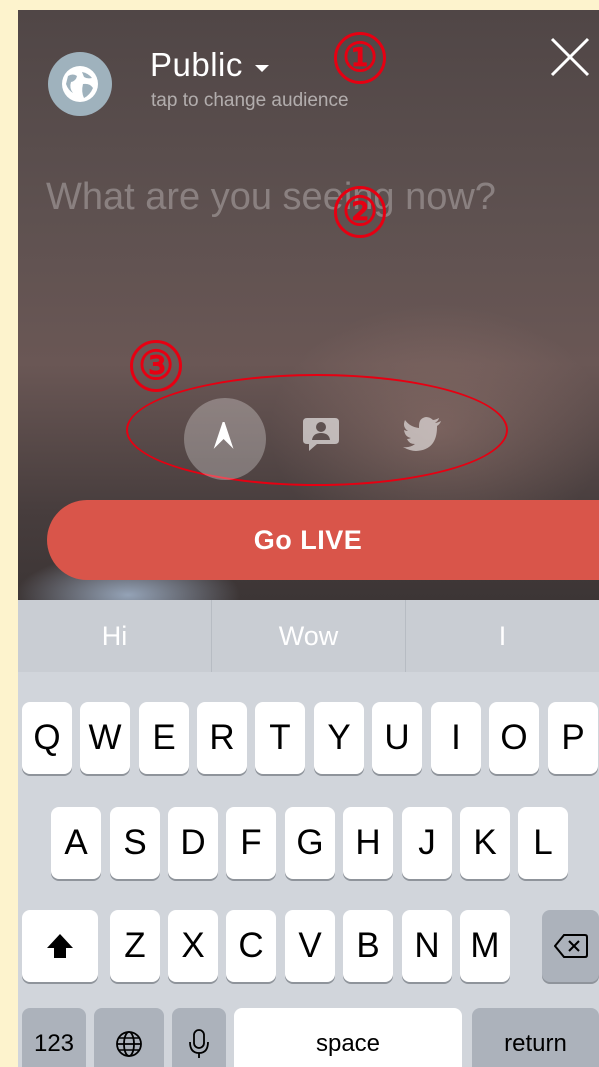  I want to click on key-c: C, so click(251, 946).